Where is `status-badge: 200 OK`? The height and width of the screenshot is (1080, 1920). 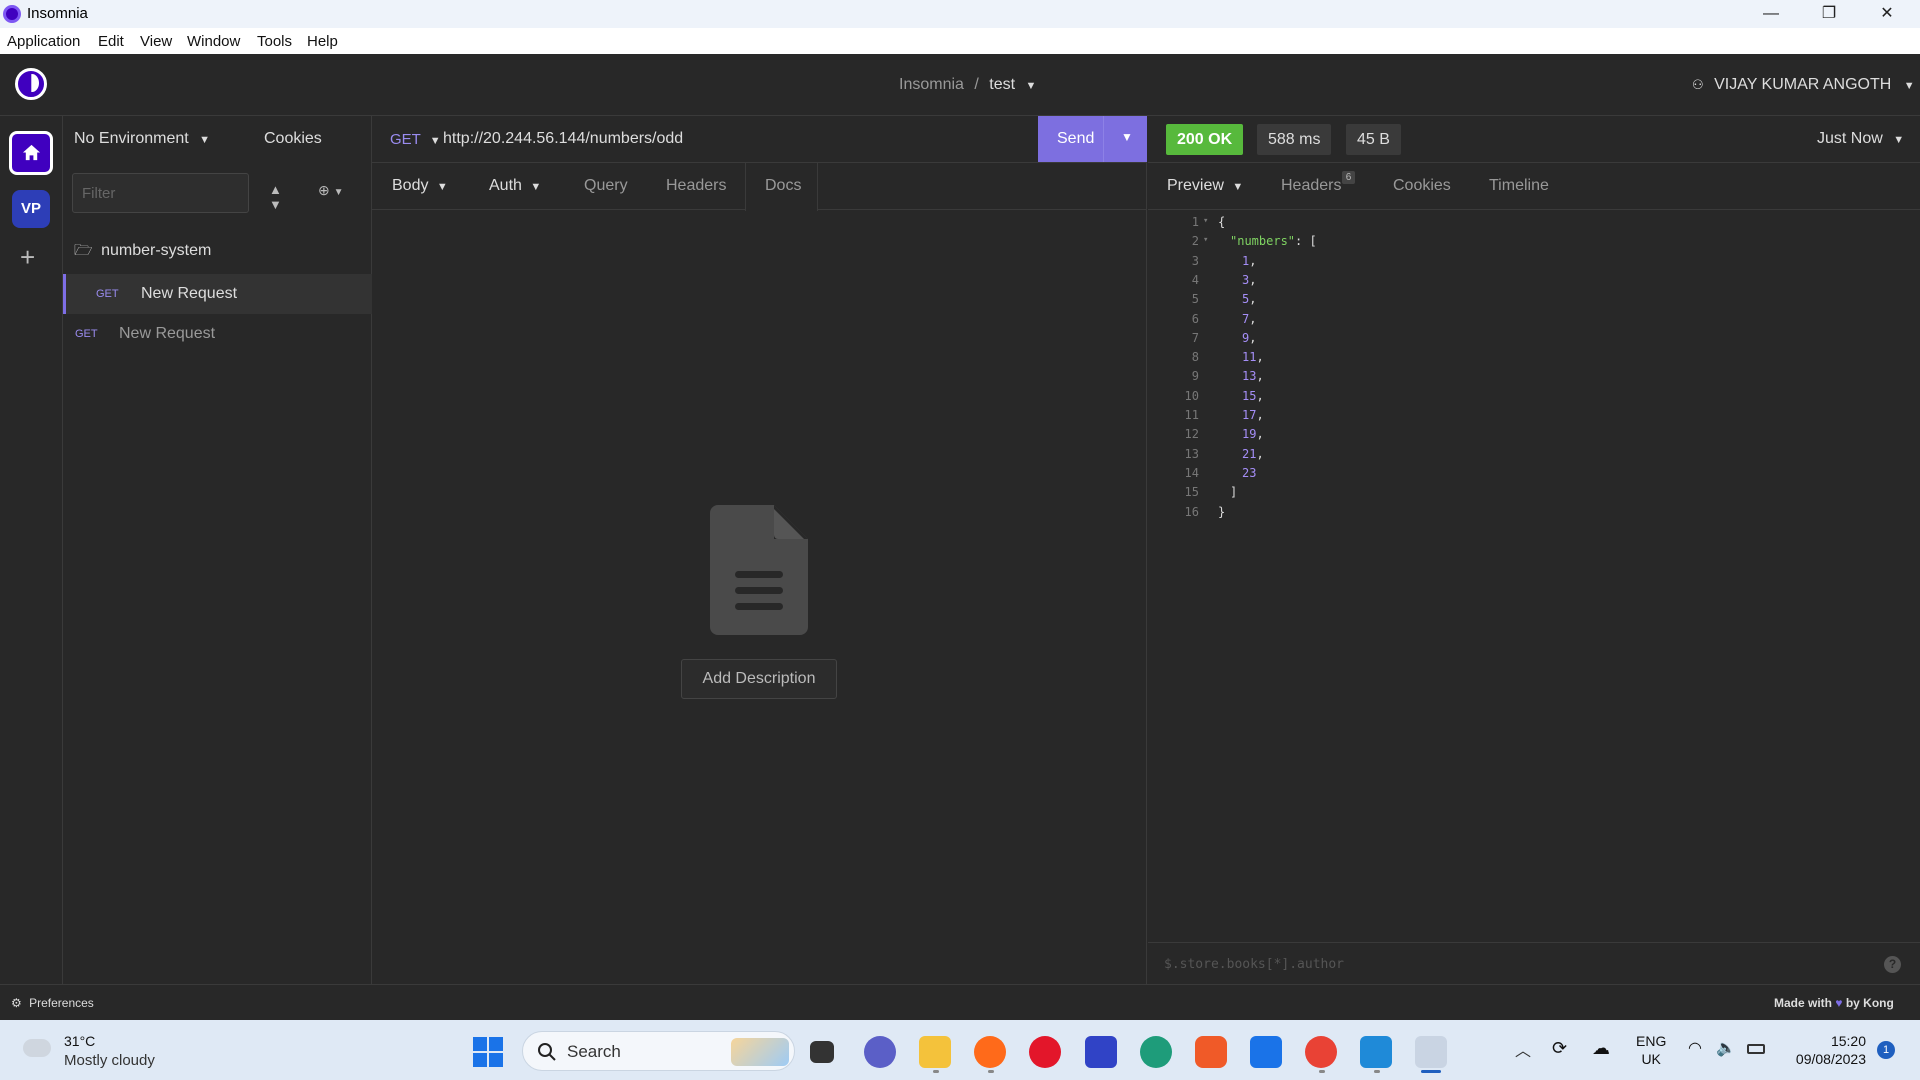
status-badge: 200 OK is located at coordinates (1205, 139).